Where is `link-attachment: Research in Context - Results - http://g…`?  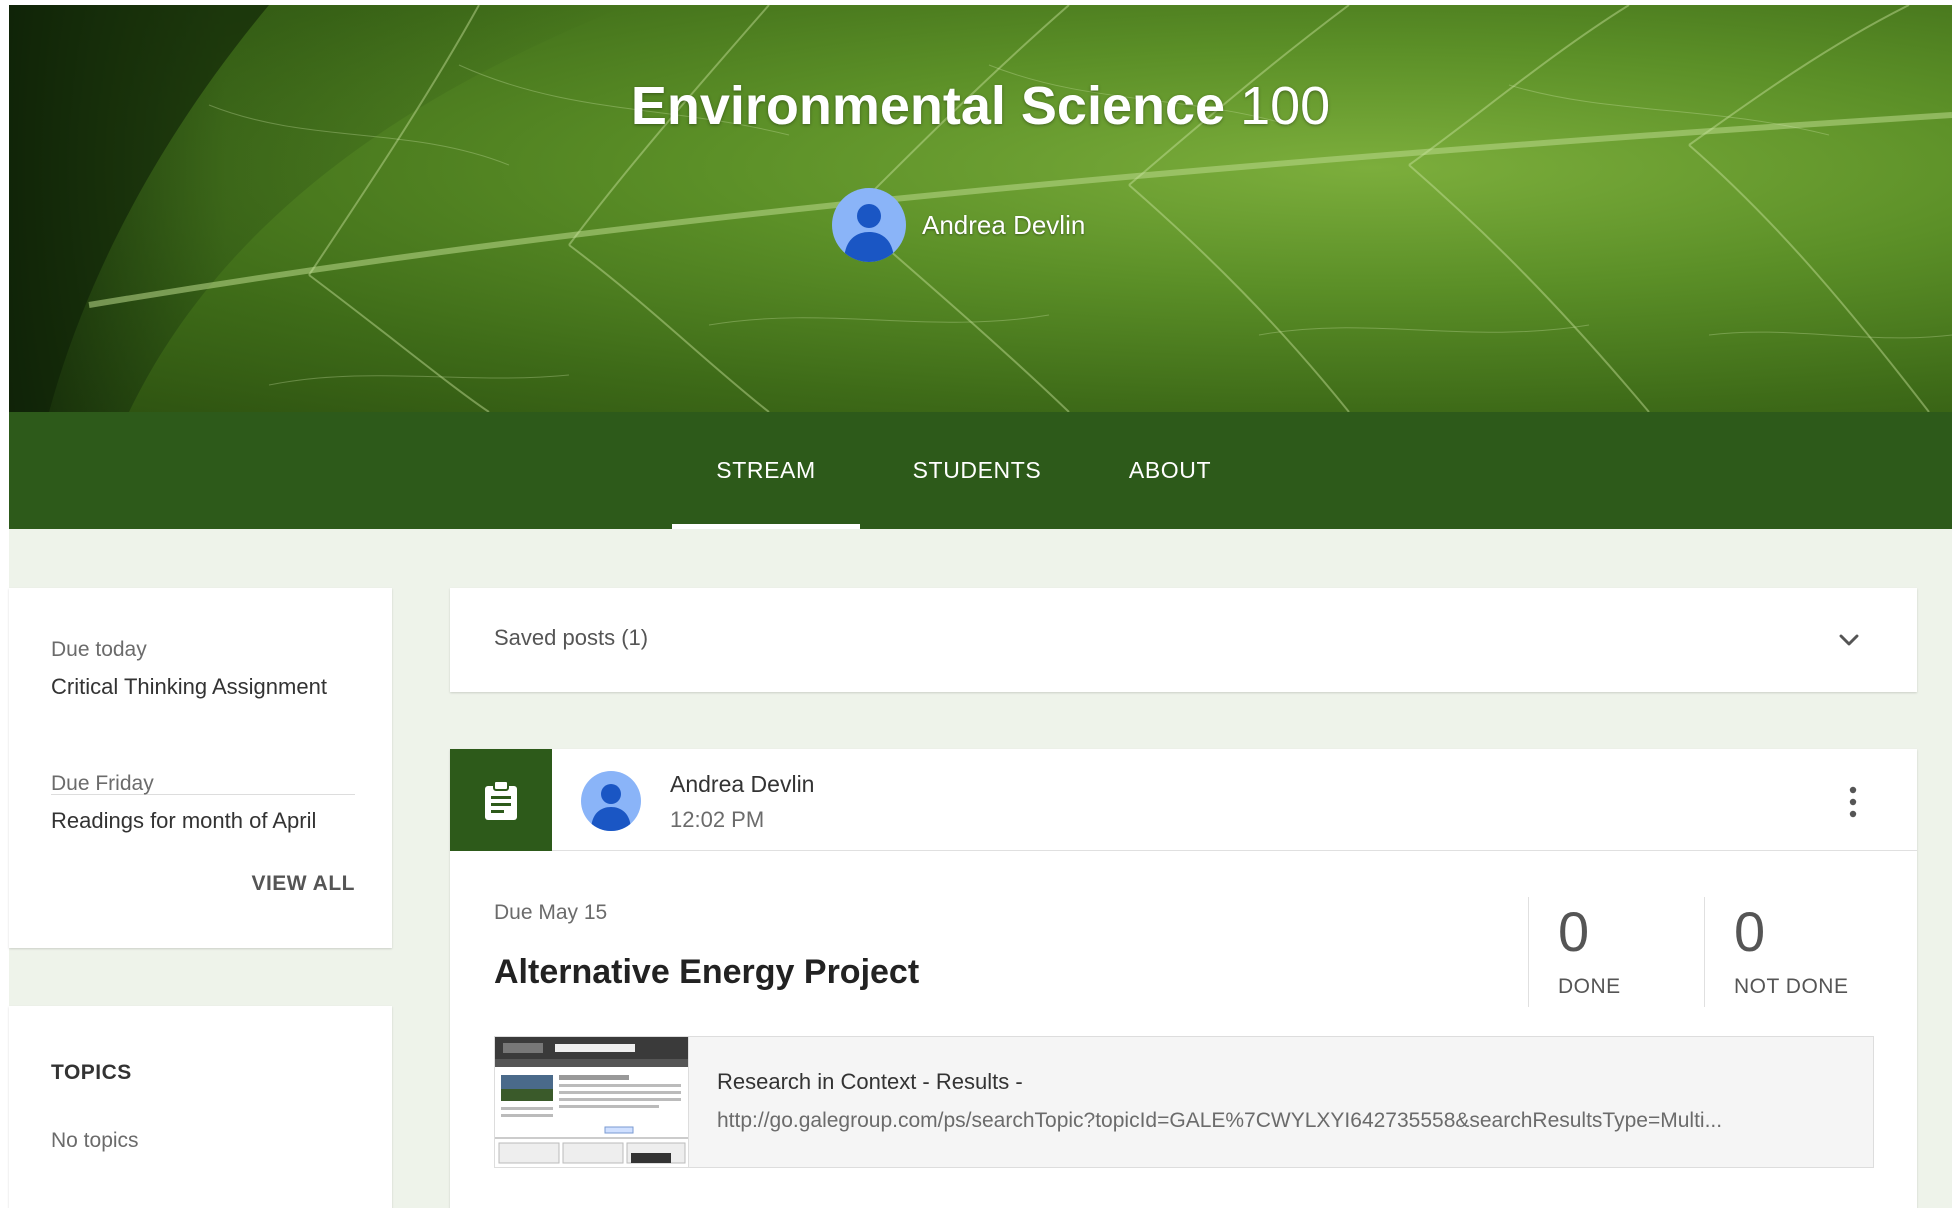
link-attachment: Research in Context - Results - http://g… is located at coordinates (1184, 1102).